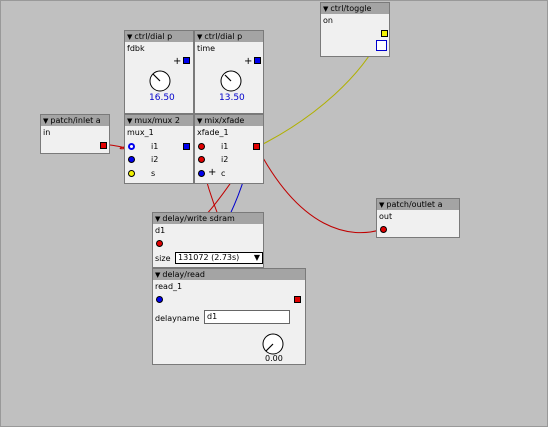 The height and width of the screenshot is (427, 548). I want to click on inlet-port-time, so click(159, 299).